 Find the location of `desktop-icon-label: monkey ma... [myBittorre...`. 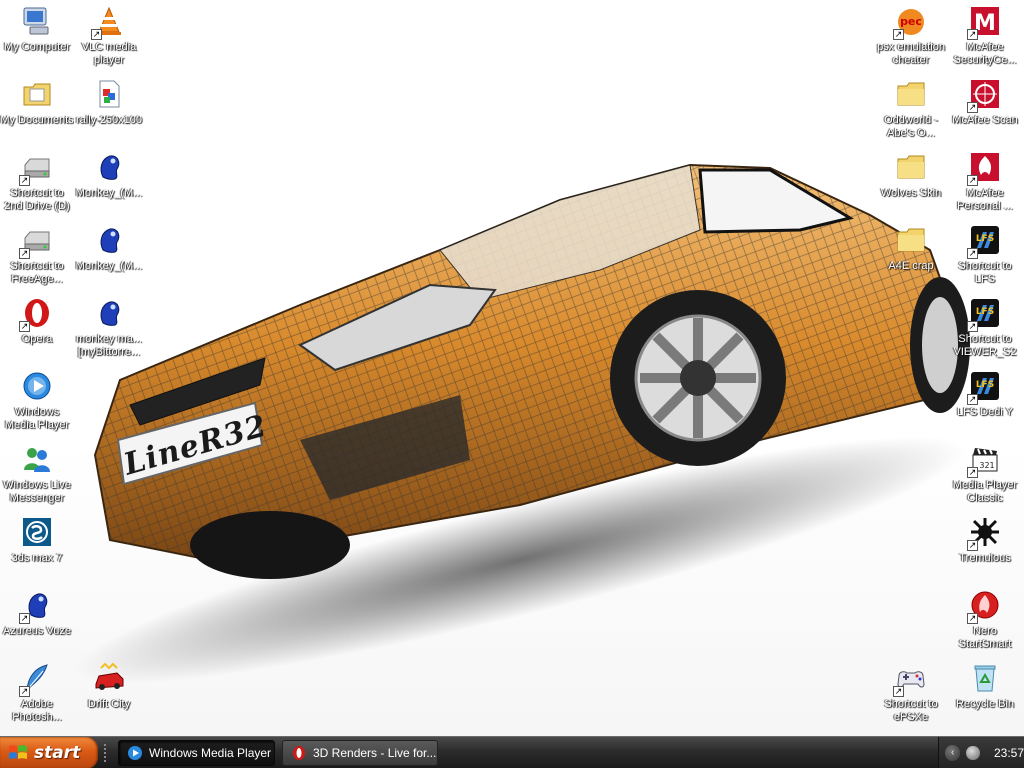

desktop-icon-label: monkey ma... [myBittorre... is located at coordinates (109, 345).